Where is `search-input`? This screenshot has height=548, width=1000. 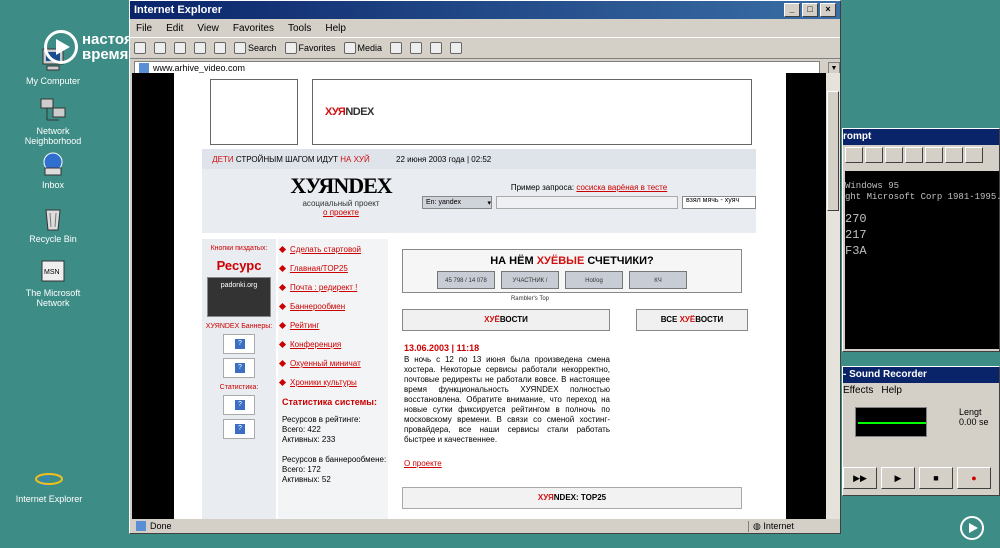 search-input is located at coordinates (587, 202).